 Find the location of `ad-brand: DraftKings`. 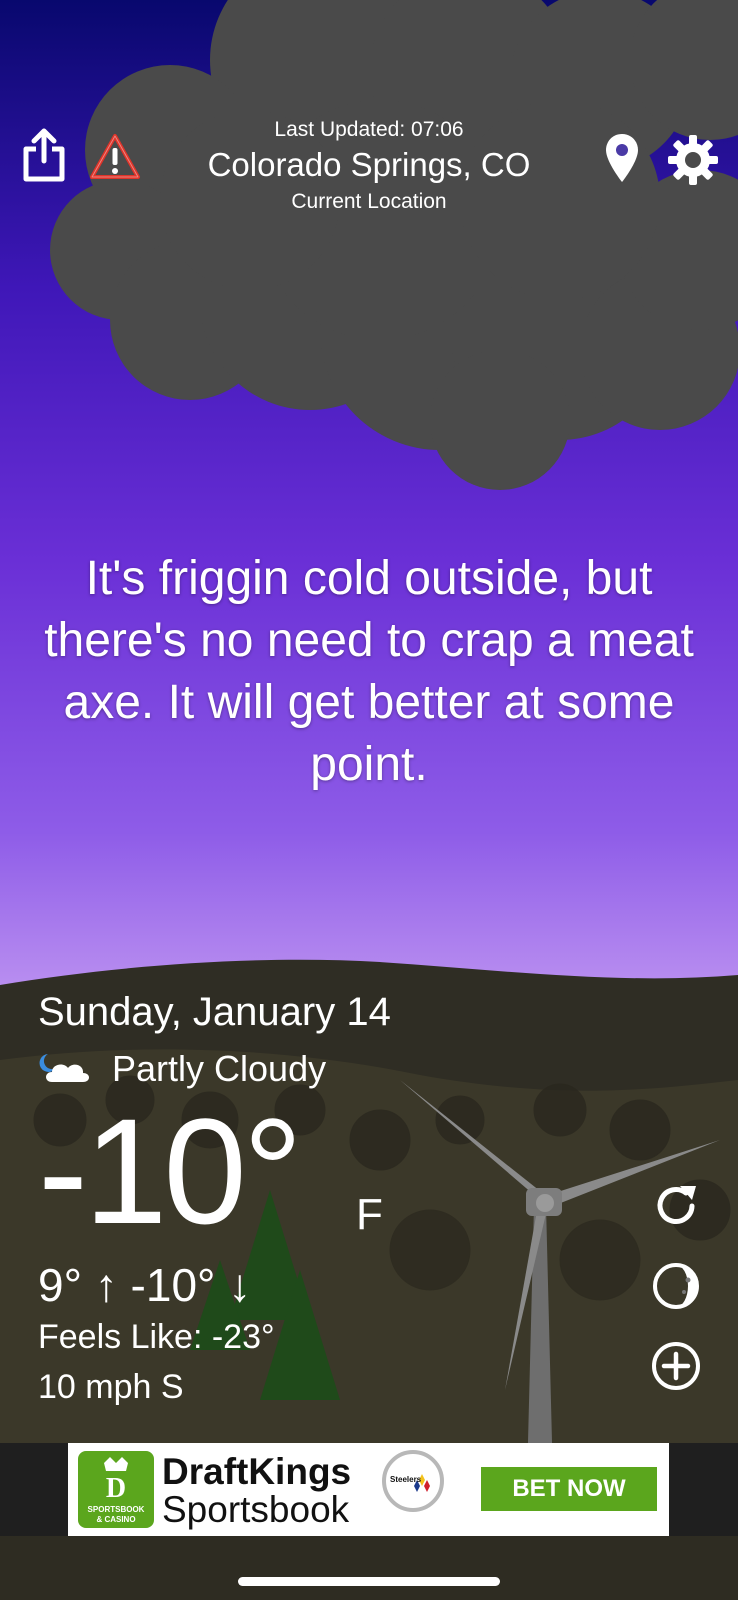

ad-brand: DraftKings is located at coordinates (257, 1471).